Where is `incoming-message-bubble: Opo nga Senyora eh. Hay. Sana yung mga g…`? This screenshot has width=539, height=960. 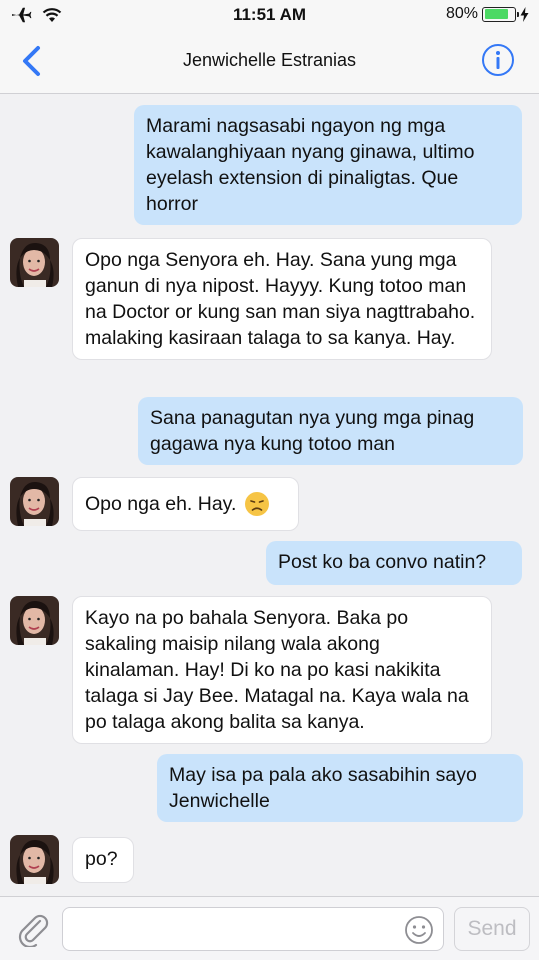
incoming-message-bubble: Opo nga Senyora eh. Hay. Sana yung mga g… is located at coordinates (282, 299).